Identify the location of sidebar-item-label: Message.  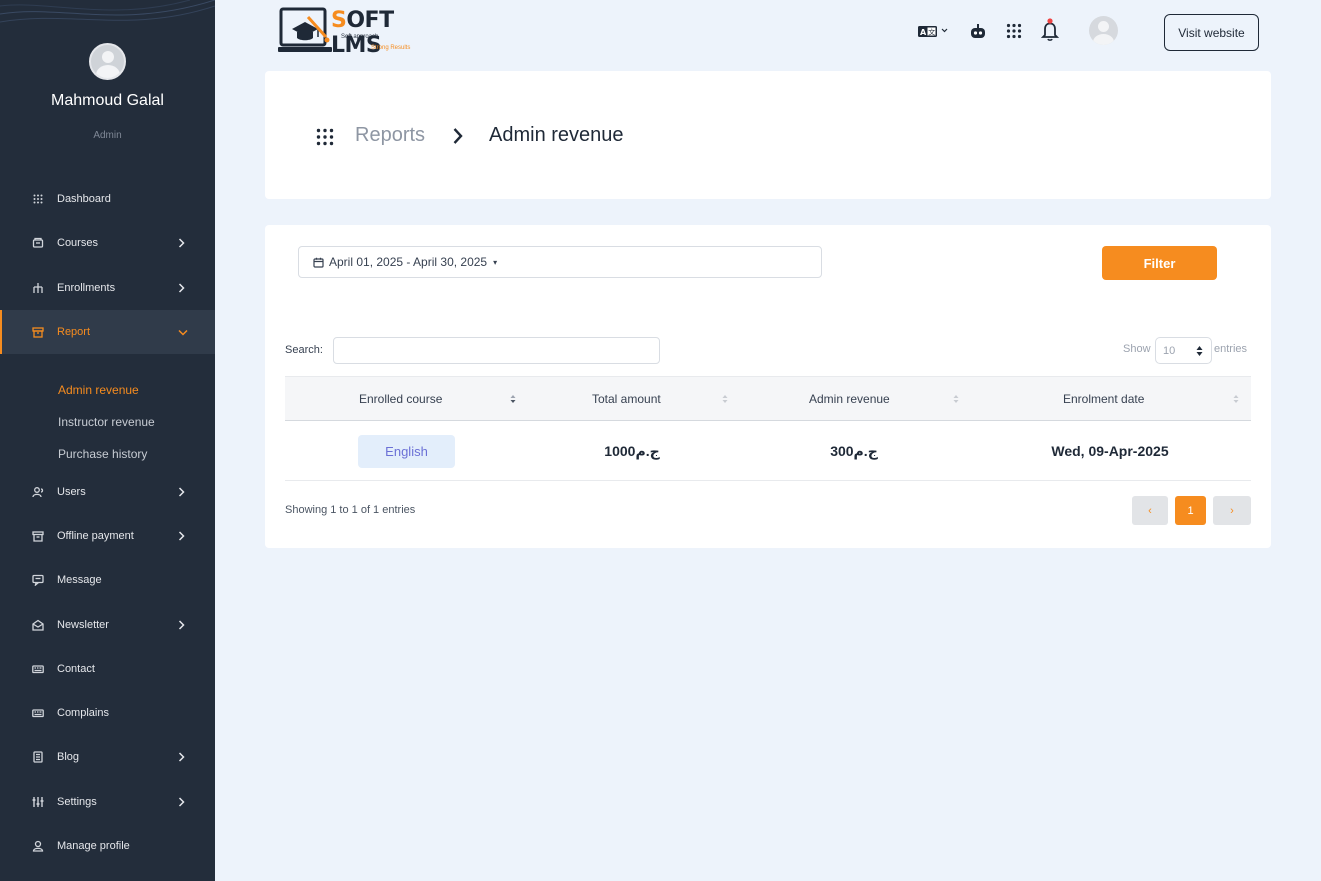
(79, 580).